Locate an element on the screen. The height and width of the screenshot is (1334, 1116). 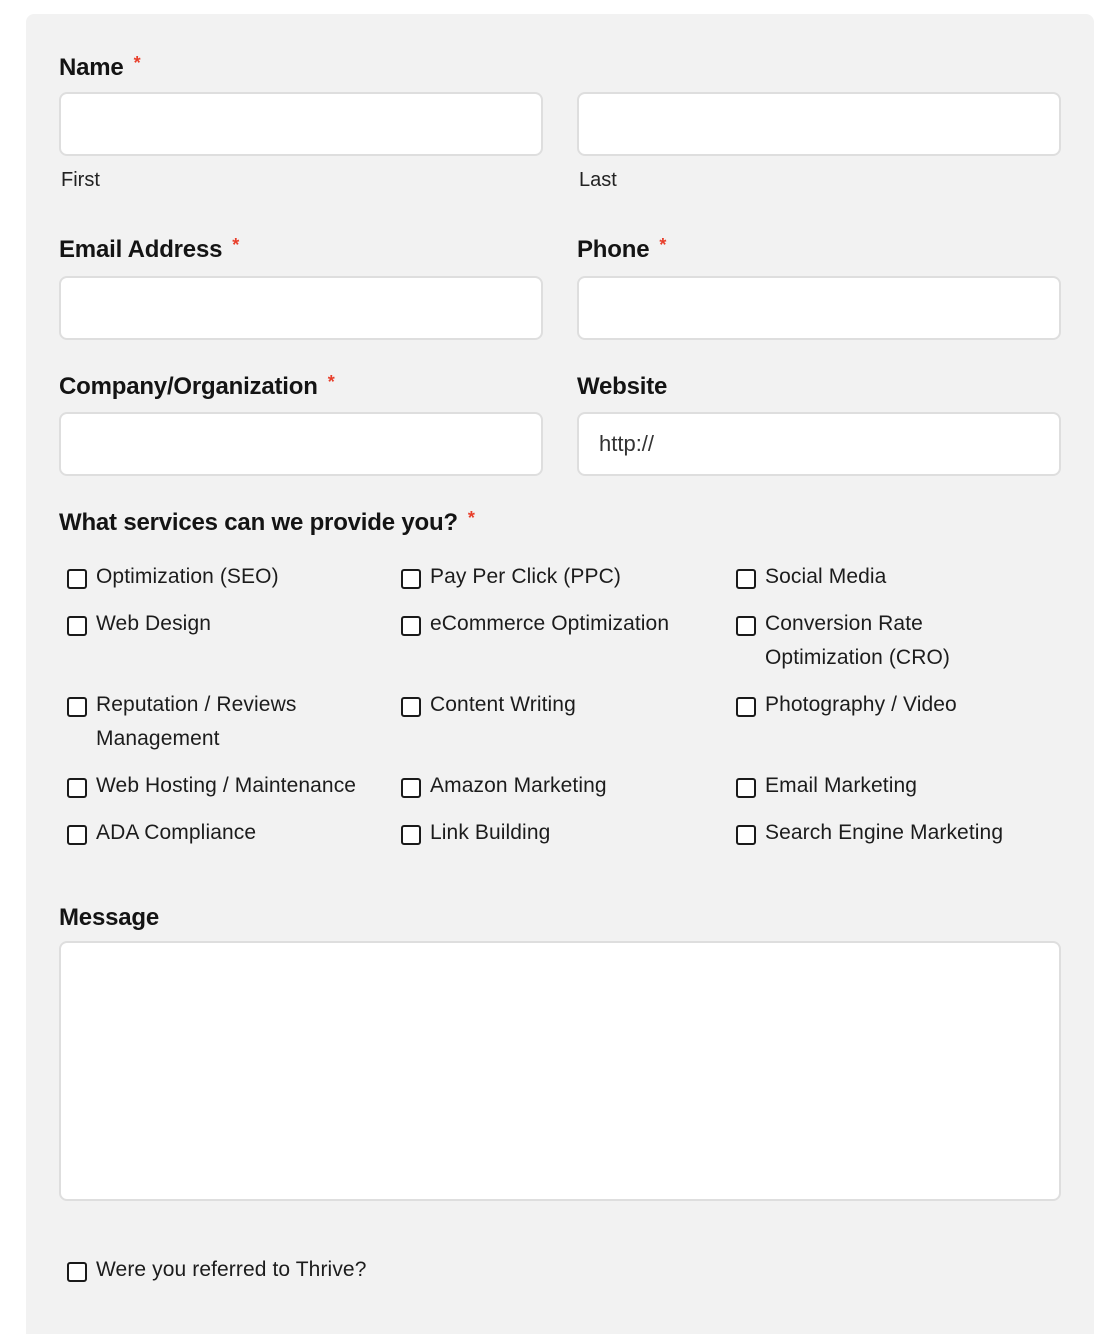
services-label: What services can we provide you? * is located at coordinates (267, 523).